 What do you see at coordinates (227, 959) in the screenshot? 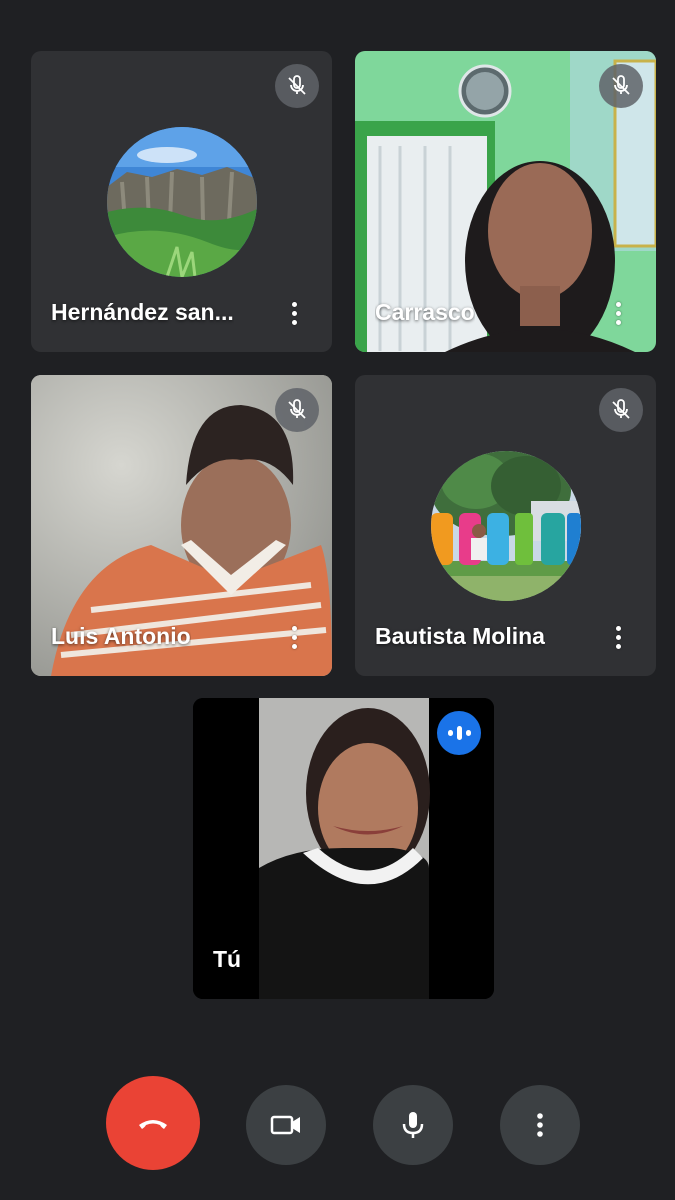
I see `participant-name: Tú` at bounding box center [227, 959].